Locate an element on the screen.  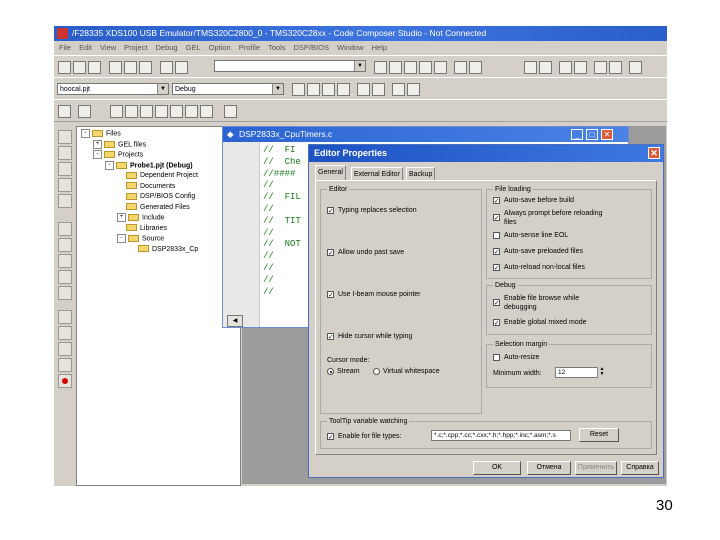
compile-file-icon is located at coordinates (298, 89).